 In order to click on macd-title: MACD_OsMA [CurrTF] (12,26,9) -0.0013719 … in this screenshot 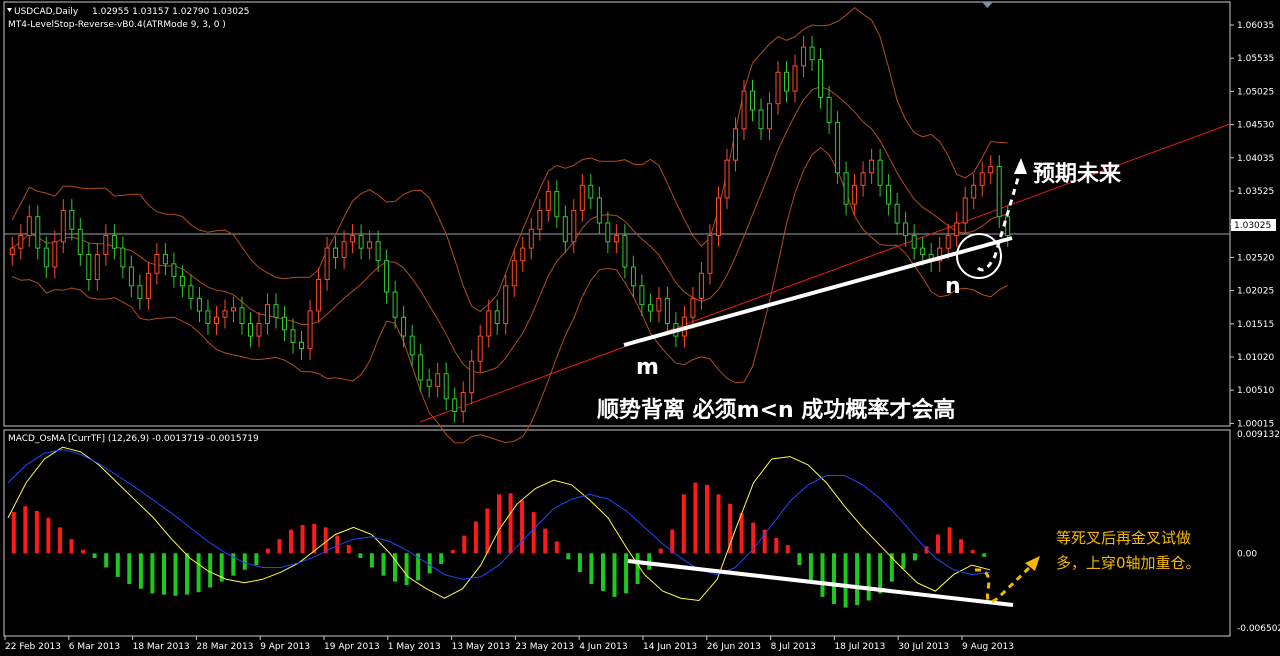, I will do `click(133, 439)`.